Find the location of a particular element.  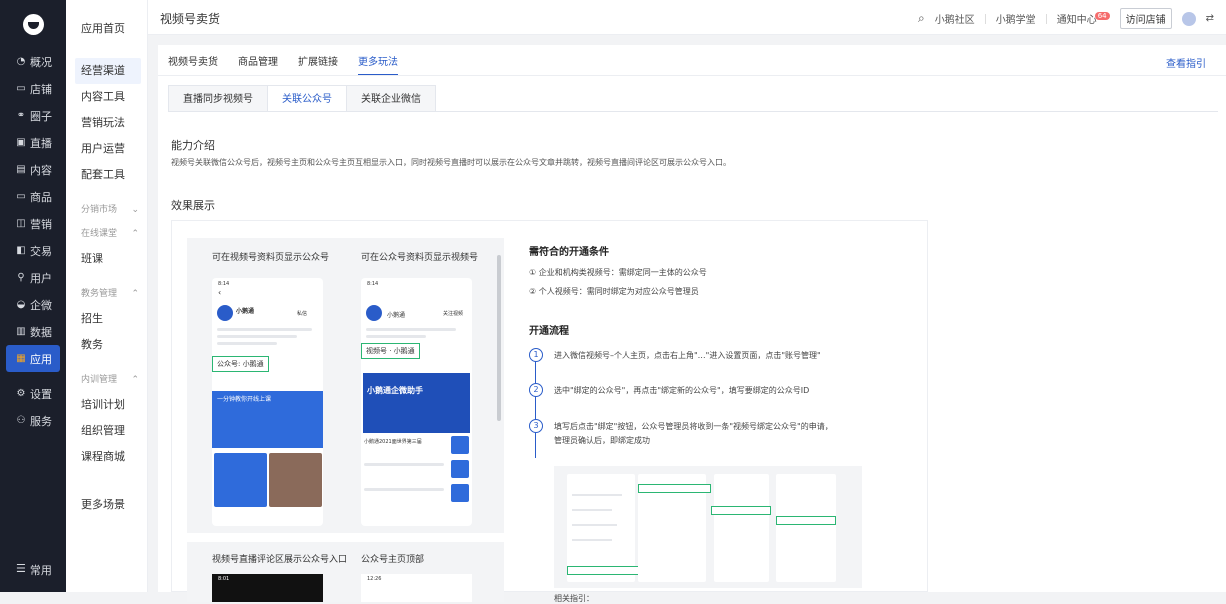

subnav-item-academic: 教务 is located at coordinates (108, 345).